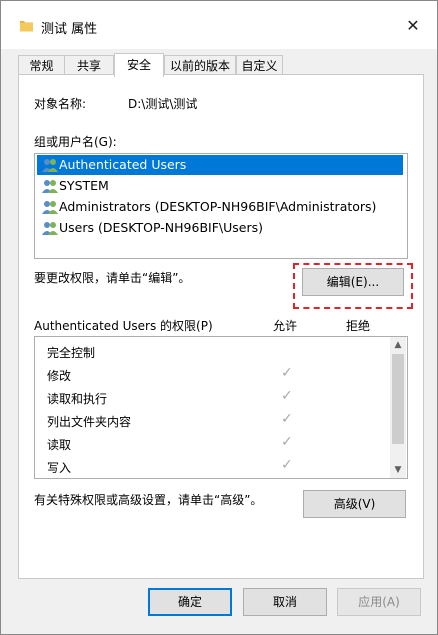 This screenshot has width=438, height=635. Describe the element at coordinates (285, 326) in the screenshot. I see `allow-header: 允许` at that location.